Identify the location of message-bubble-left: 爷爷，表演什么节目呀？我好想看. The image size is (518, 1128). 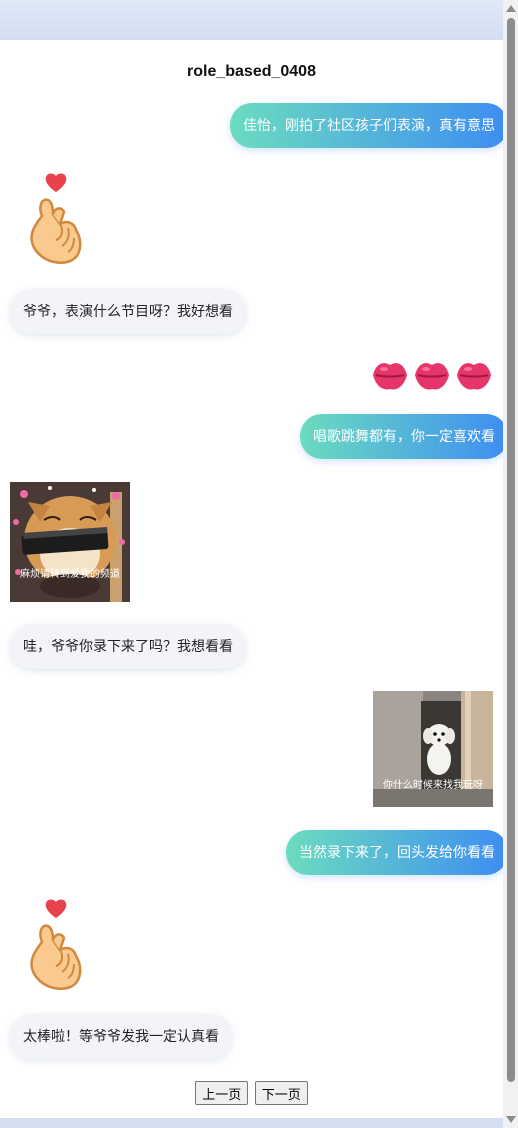
(128, 311).